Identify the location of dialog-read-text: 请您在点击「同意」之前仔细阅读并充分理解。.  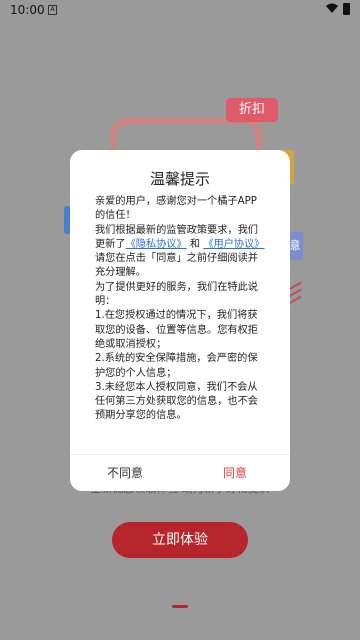
(176, 266).